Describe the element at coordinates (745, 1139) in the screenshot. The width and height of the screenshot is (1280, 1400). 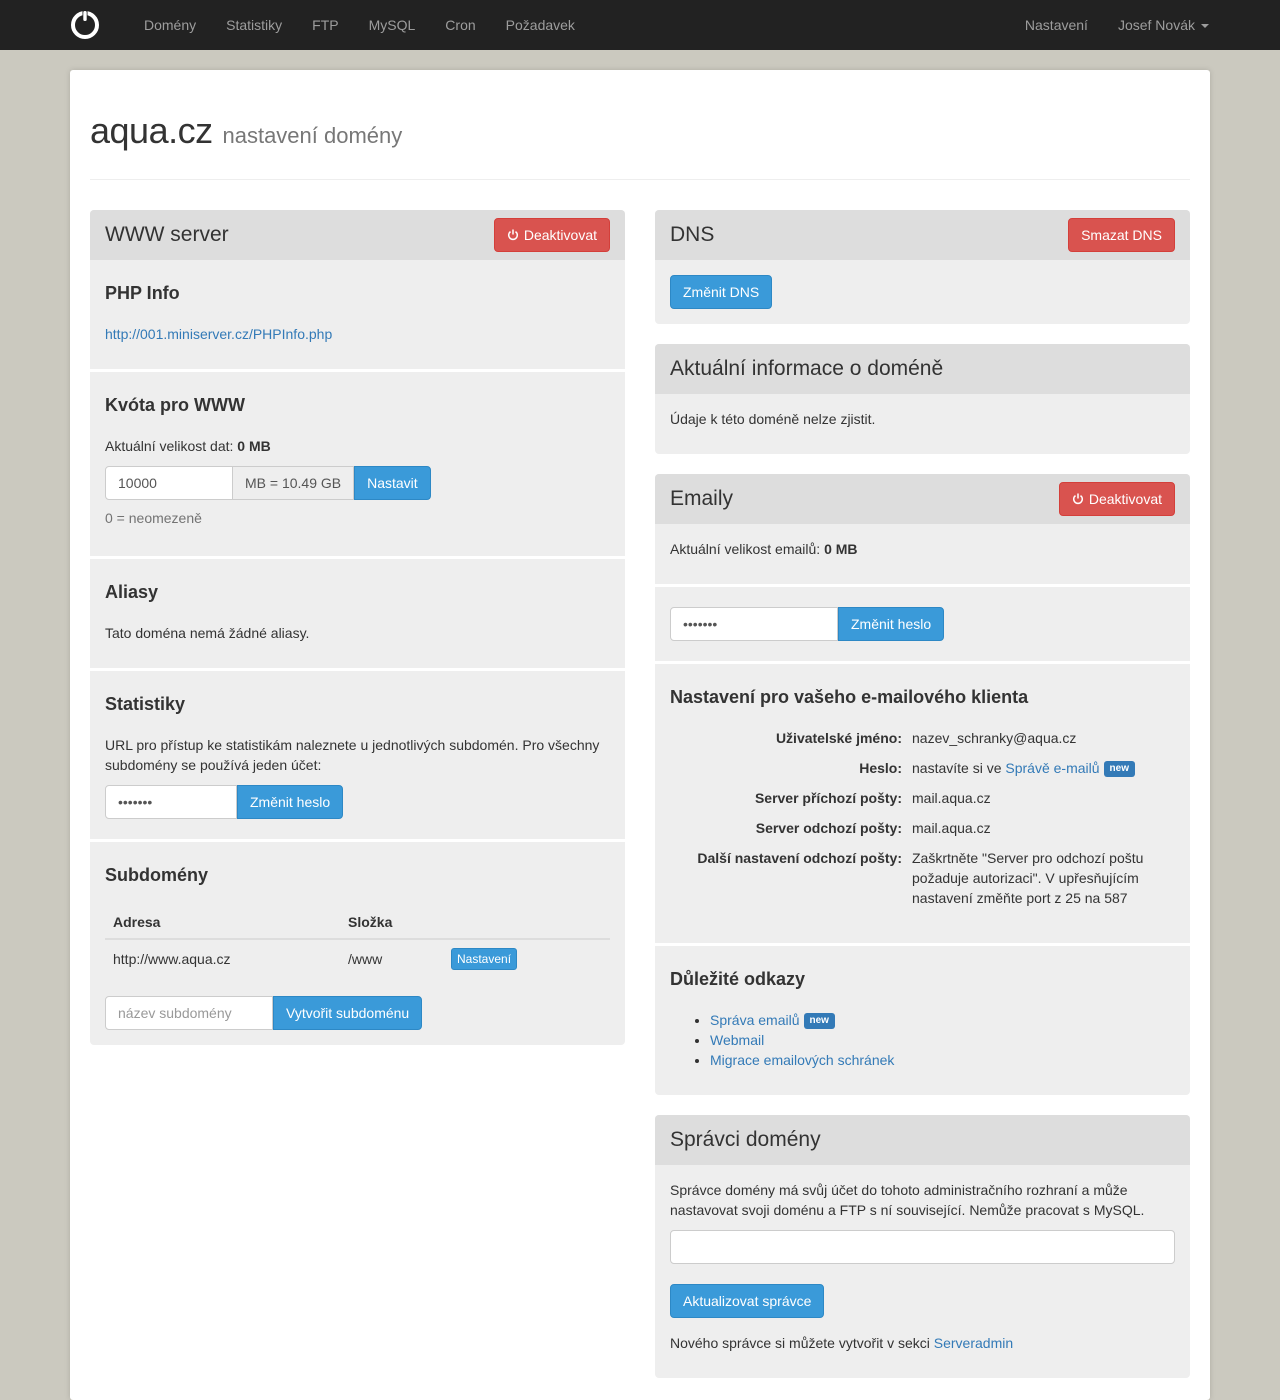
I see `admins-title: Správci domény` at that location.